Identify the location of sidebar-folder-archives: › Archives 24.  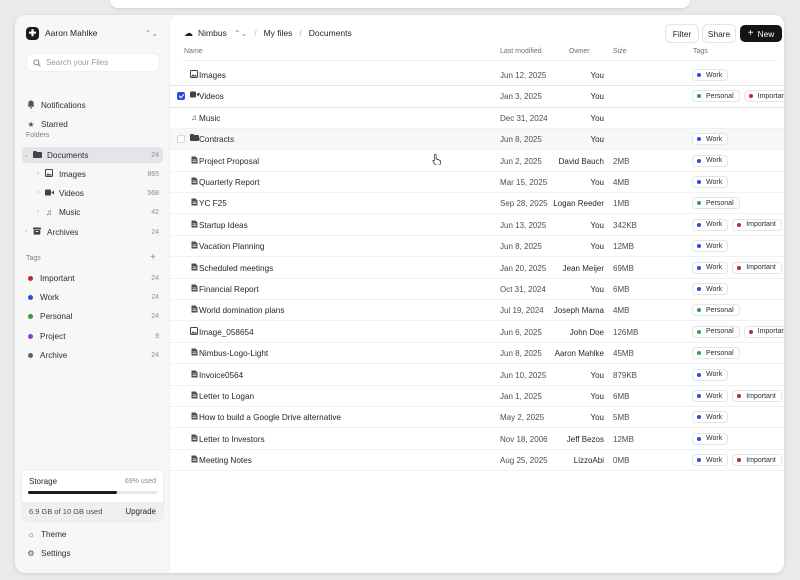
(92, 232).